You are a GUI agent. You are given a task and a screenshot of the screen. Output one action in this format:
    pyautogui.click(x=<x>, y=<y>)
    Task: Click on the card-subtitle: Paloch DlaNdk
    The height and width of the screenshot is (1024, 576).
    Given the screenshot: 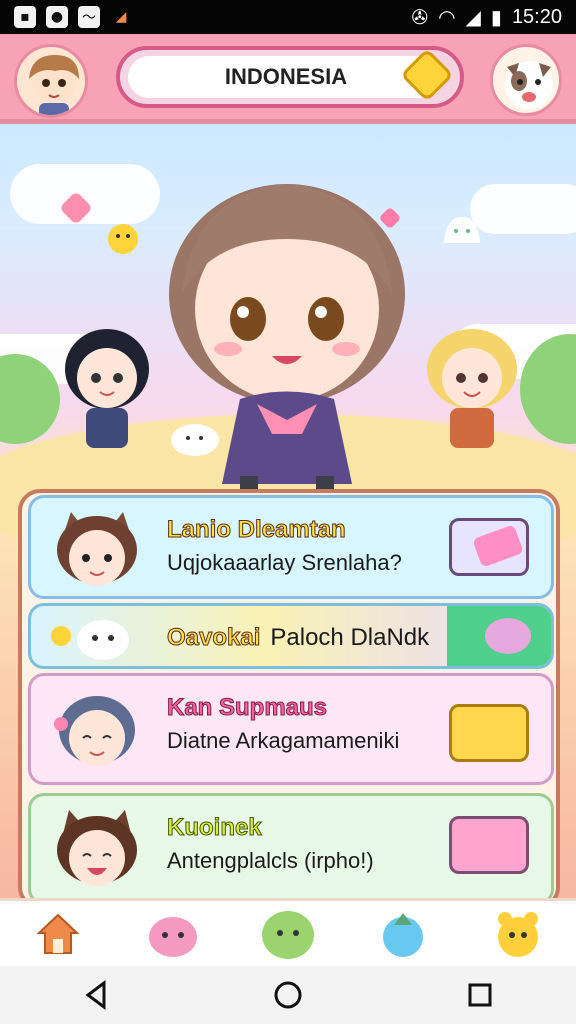 What is the action you would take?
    pyautogui.click(x=350, y=637)
    